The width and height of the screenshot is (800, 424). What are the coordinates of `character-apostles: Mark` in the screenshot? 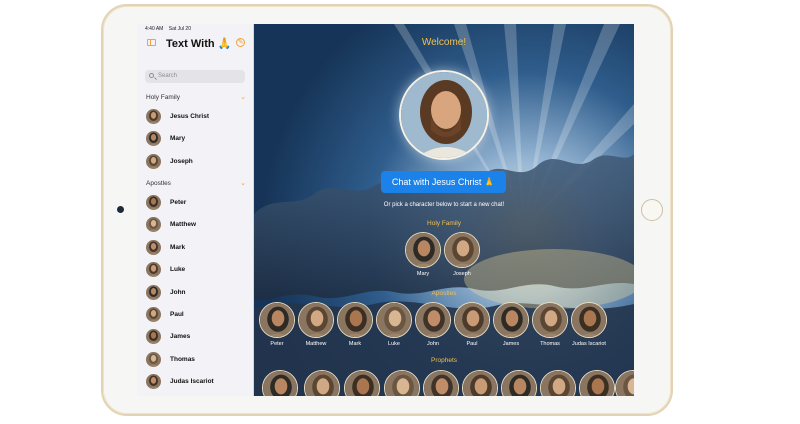 It's located at (355, 324).